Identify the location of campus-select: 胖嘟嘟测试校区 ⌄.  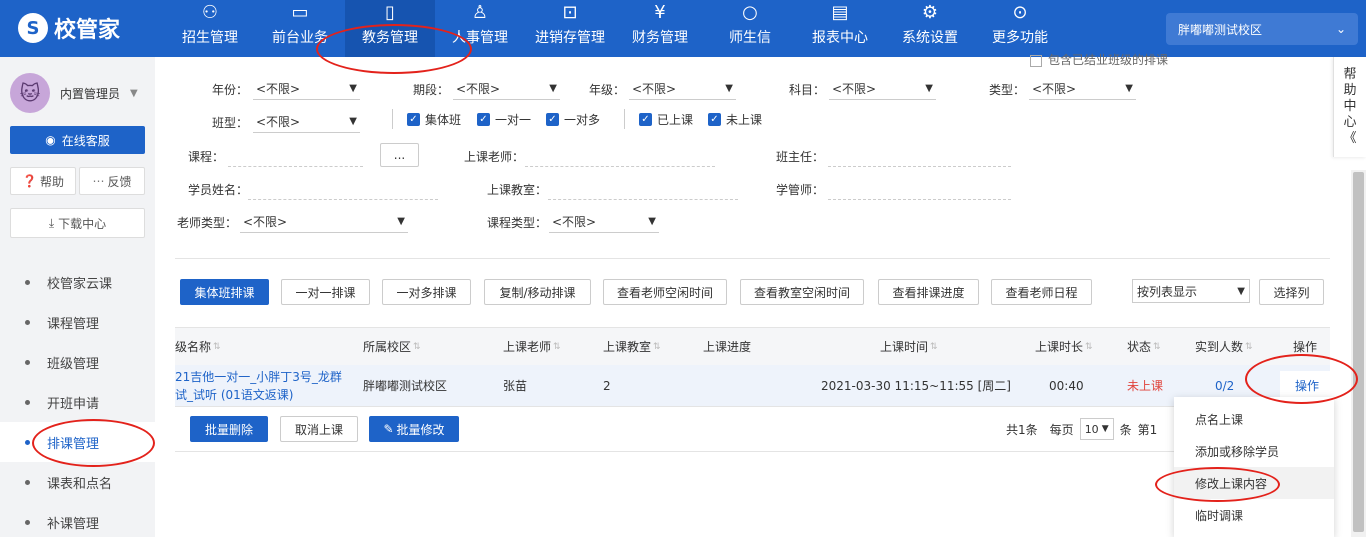
(1262, 29).